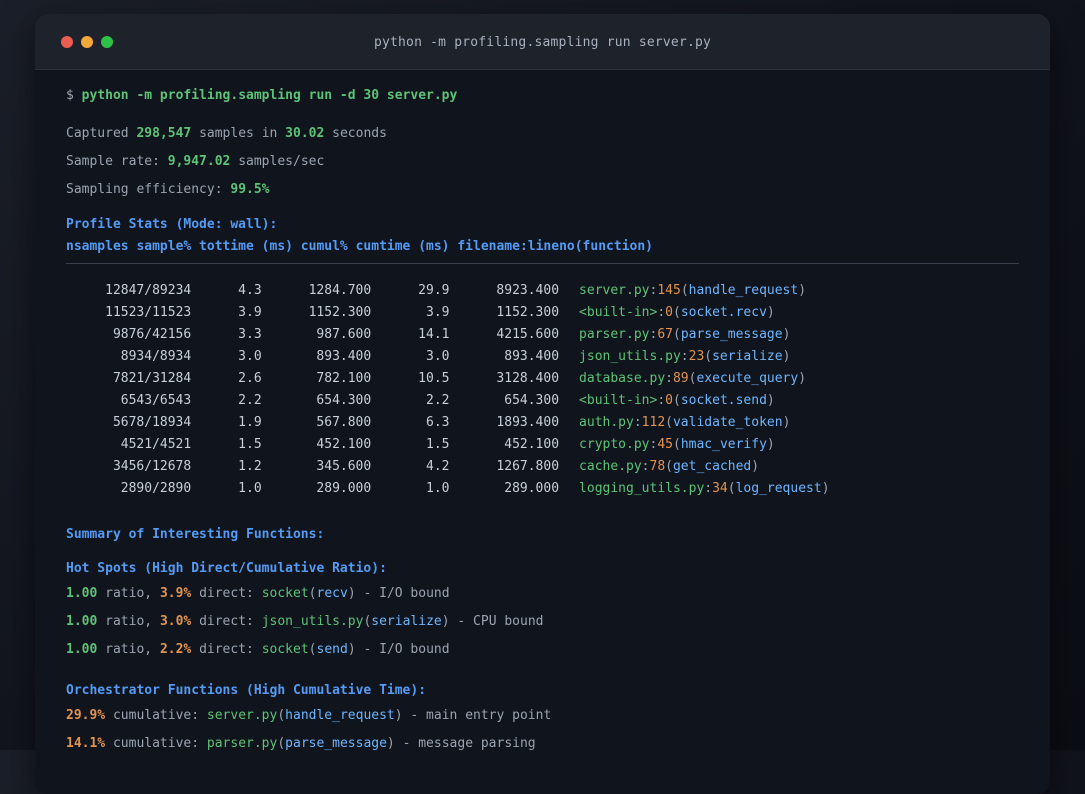 The width and height of the screenshot is (1085, 794). What do you see at coordinates (723, 444) in the screenshot?
I see `function-name: hmac_verify` at bounding box center [723, 444].